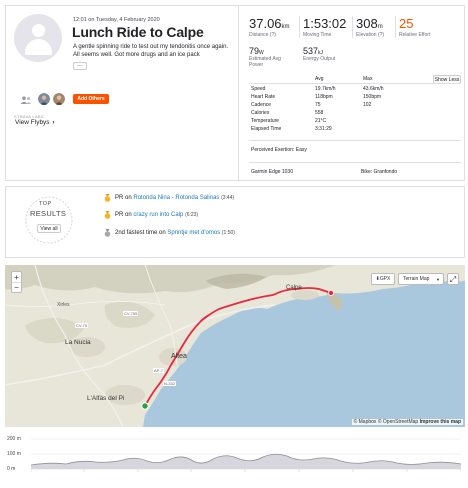  What do you see at coordinates (346, 89) in the screenshot?
I see `stats-table-row: Speed 19.7km/h 43.6km/h` at bounding box center [346, 89].